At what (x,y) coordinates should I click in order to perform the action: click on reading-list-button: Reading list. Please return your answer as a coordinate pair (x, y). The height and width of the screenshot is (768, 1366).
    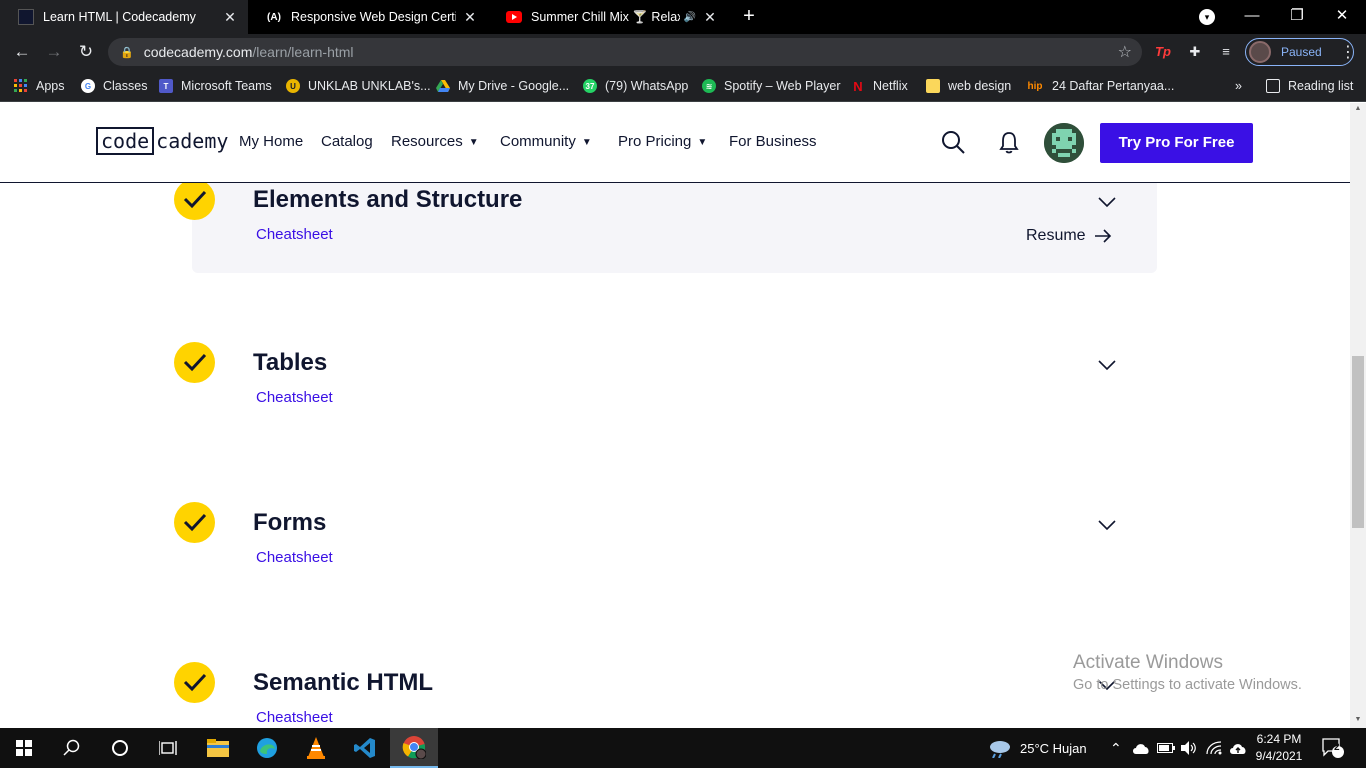
    Looking at the image, I should click on (1309, 86).